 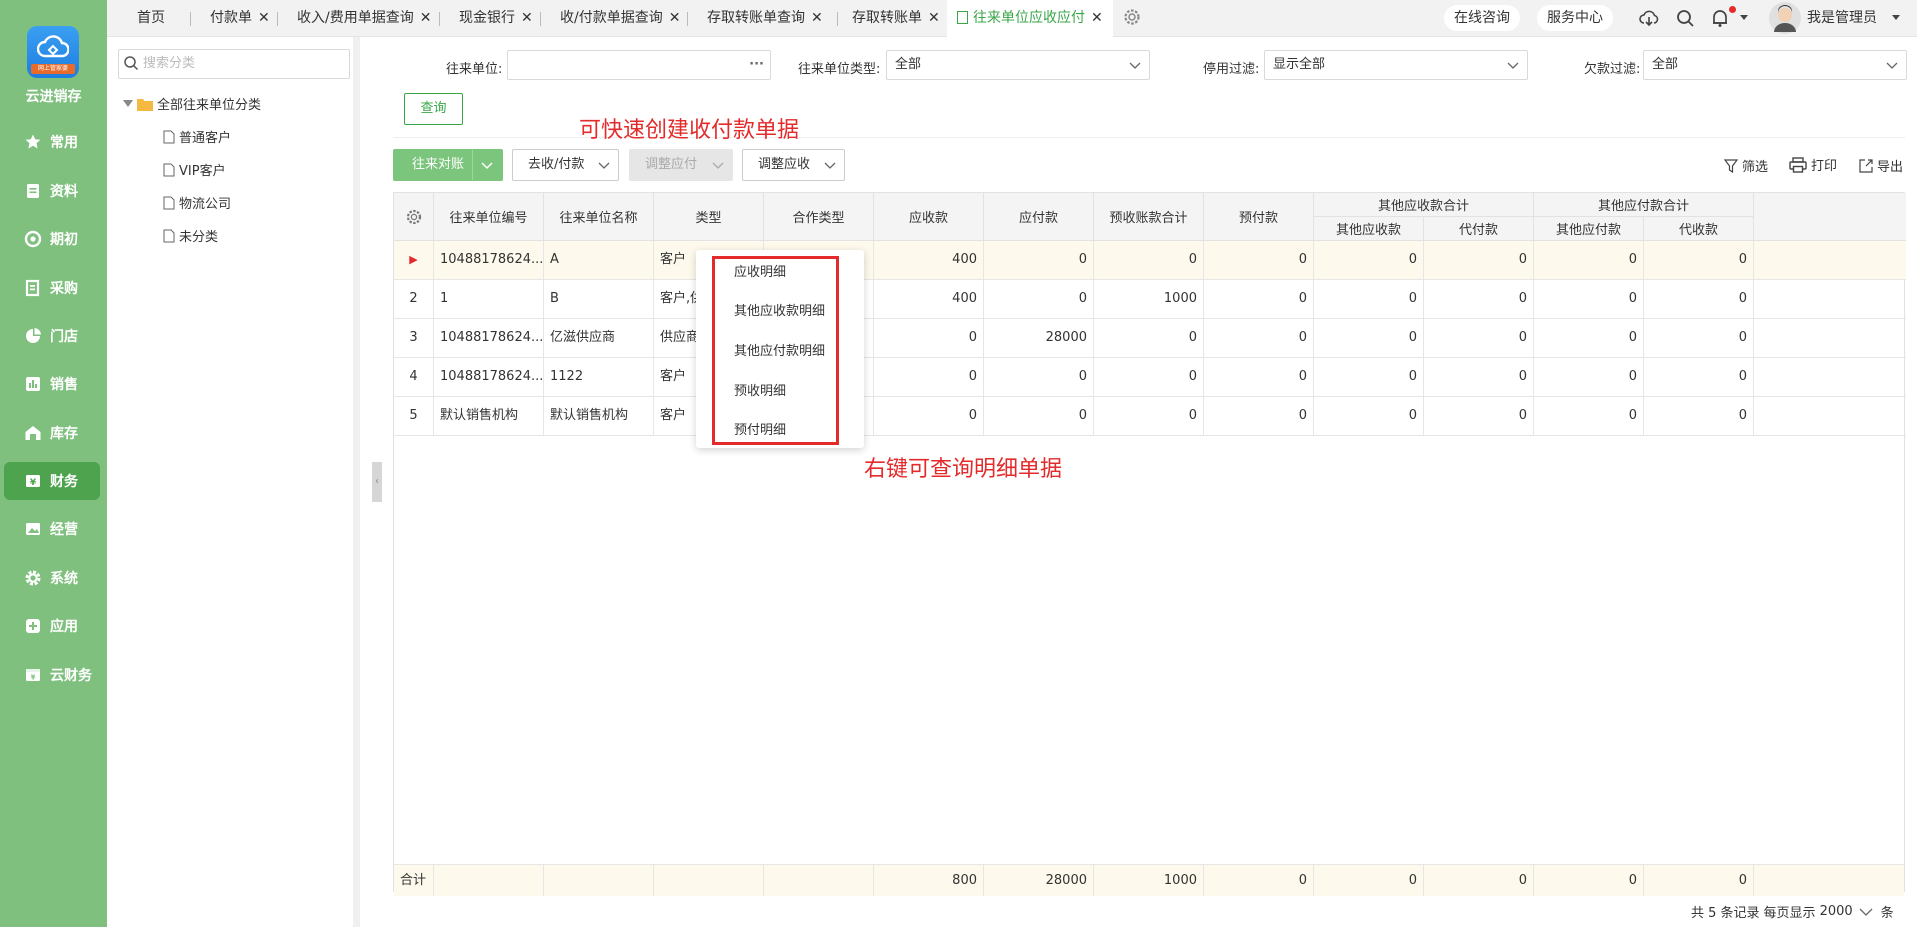 What do you see at coordinates (1589, 229) in the screenshot?
I see `header-other-payable: 其他应付款` at bounding box center [1589, 229].